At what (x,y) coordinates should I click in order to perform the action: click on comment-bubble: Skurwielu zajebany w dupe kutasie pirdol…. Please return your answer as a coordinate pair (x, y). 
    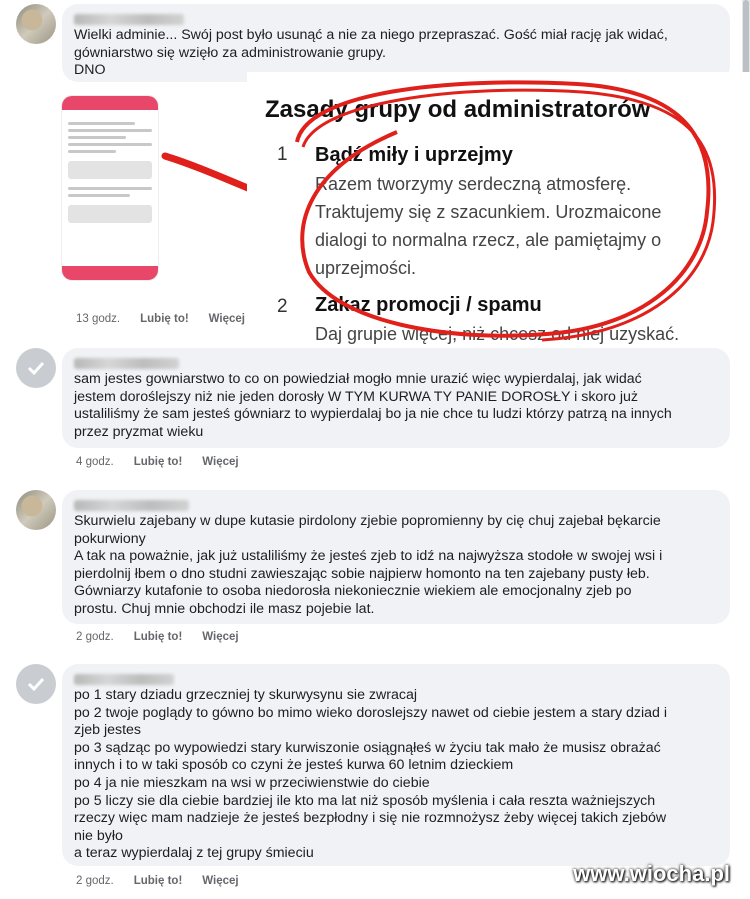
    Looking at the image, I should click on (396, 557).